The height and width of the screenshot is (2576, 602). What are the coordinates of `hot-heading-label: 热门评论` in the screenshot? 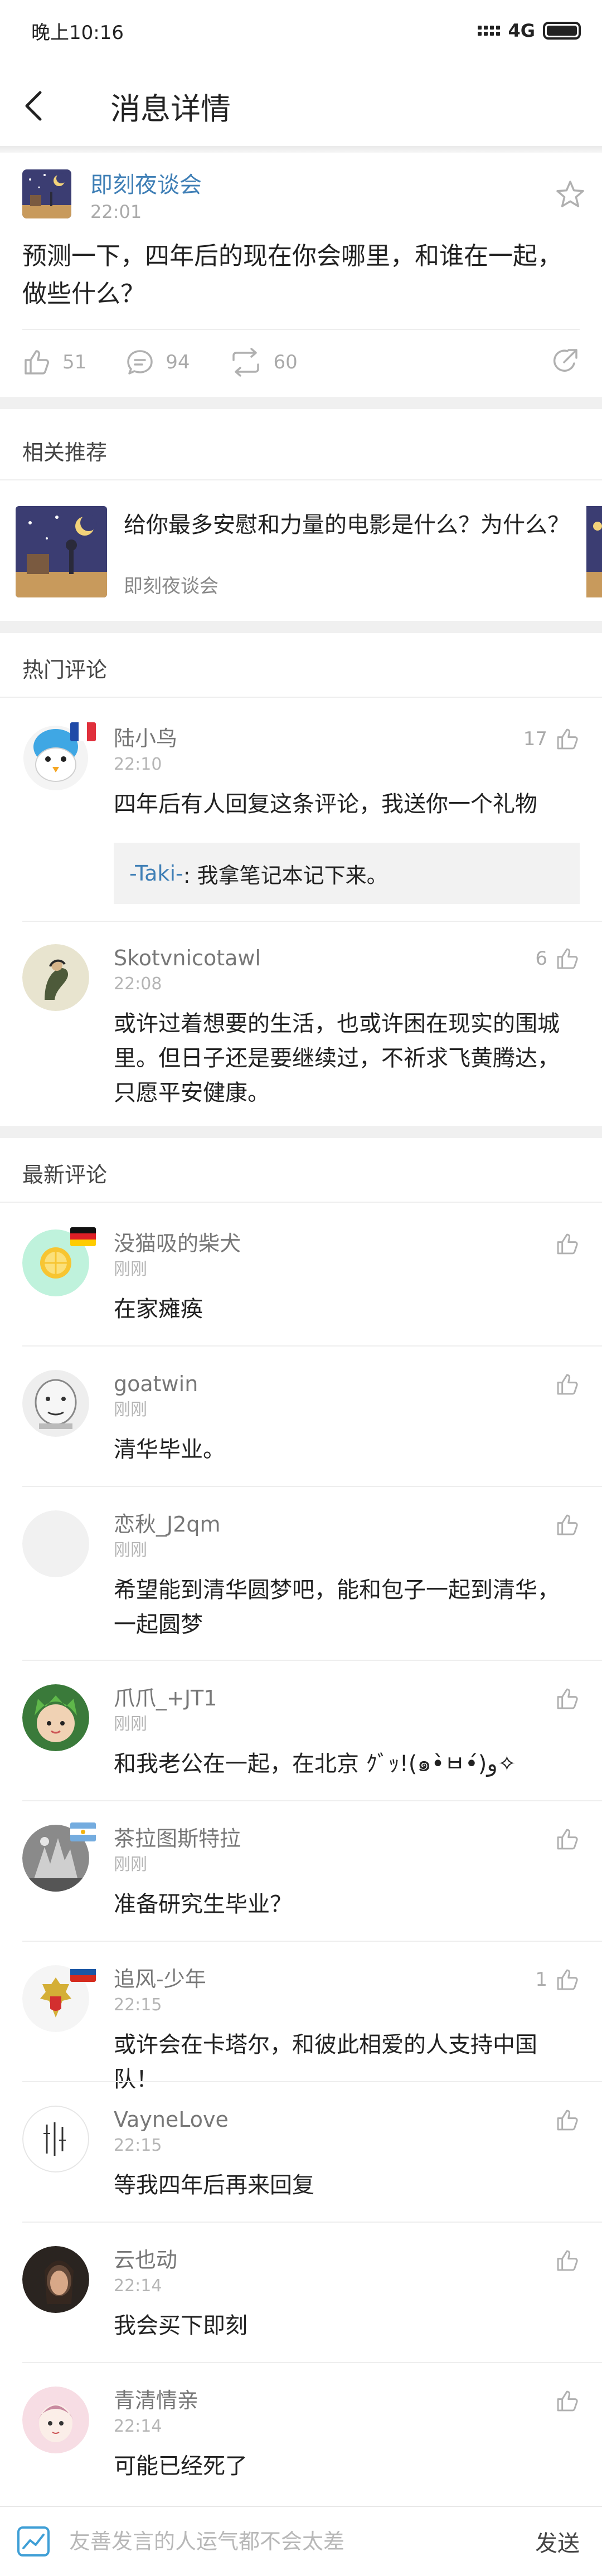 It's located at (65, 670).